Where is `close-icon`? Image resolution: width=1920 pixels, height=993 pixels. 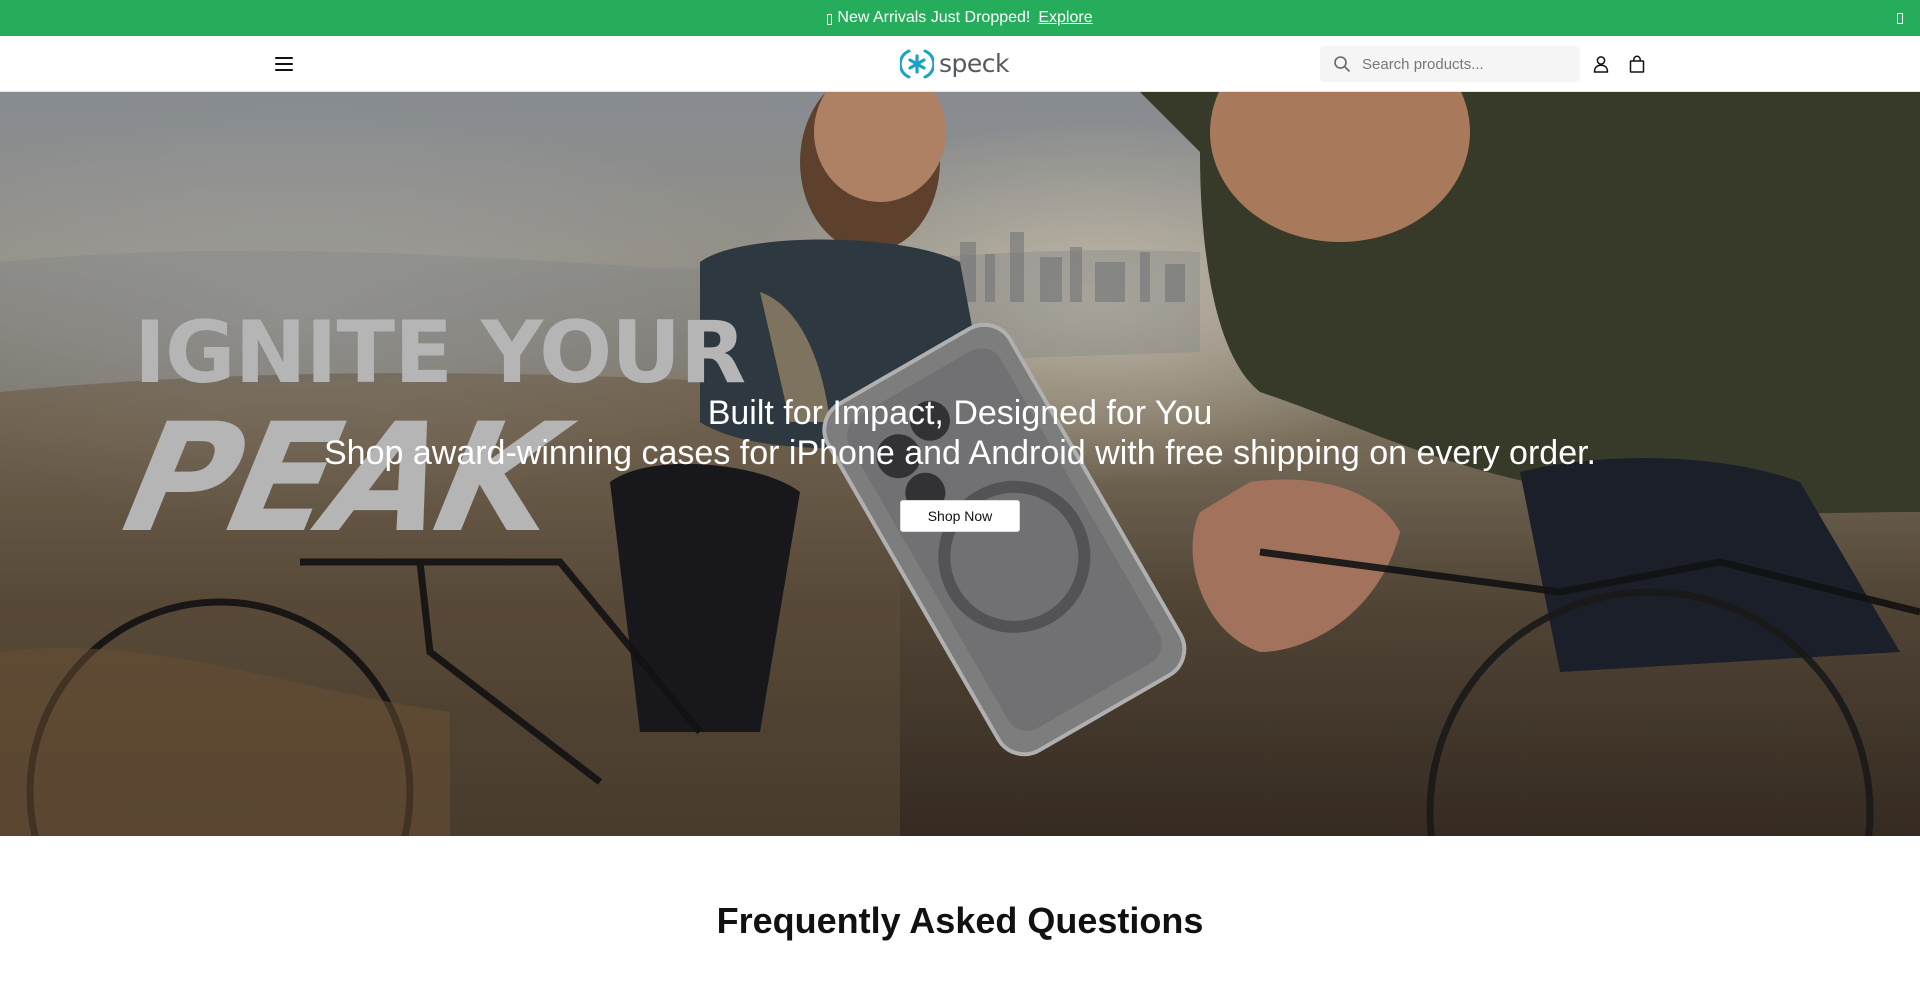 close-icon is located at coordinates (1900, 18).